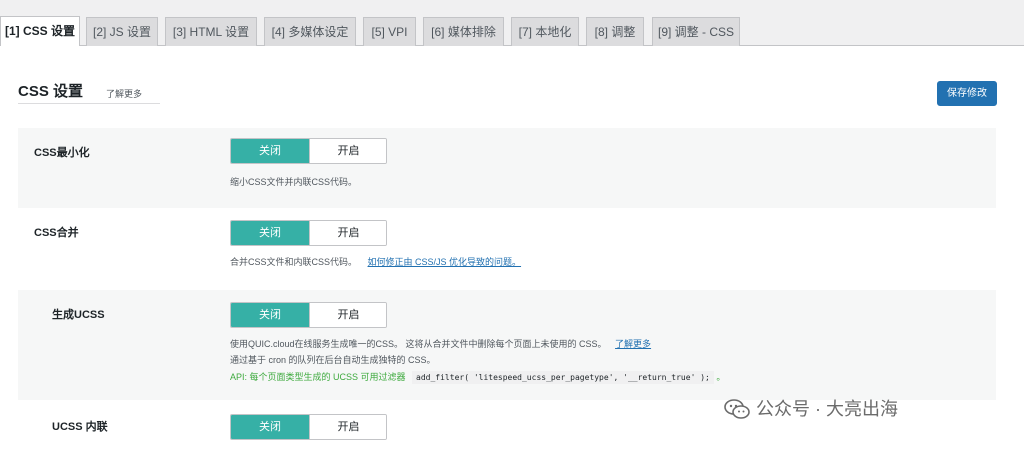  Describe the element at coordinates (737, 409) in the screenshot. I see `wechat-icon` at that location.